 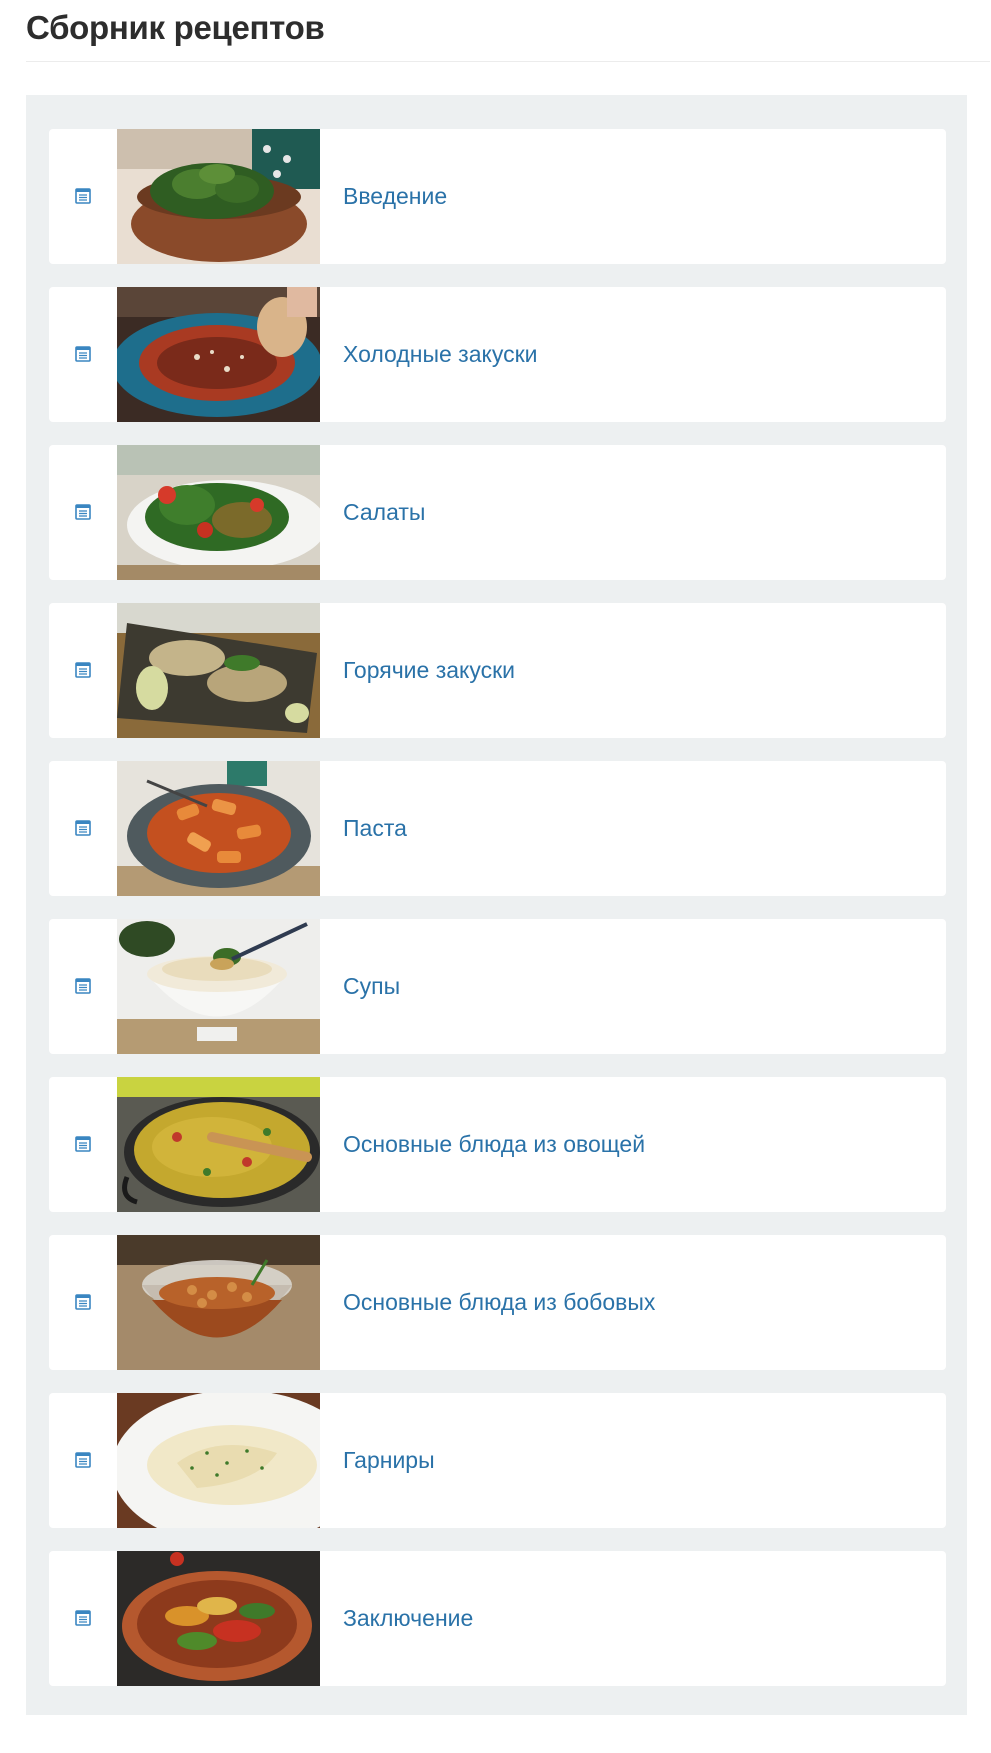 What do you see at coordinates (497, 986) in the screenshot?
I see `list-item-soups: Супы` at bounding box center [497, 986].